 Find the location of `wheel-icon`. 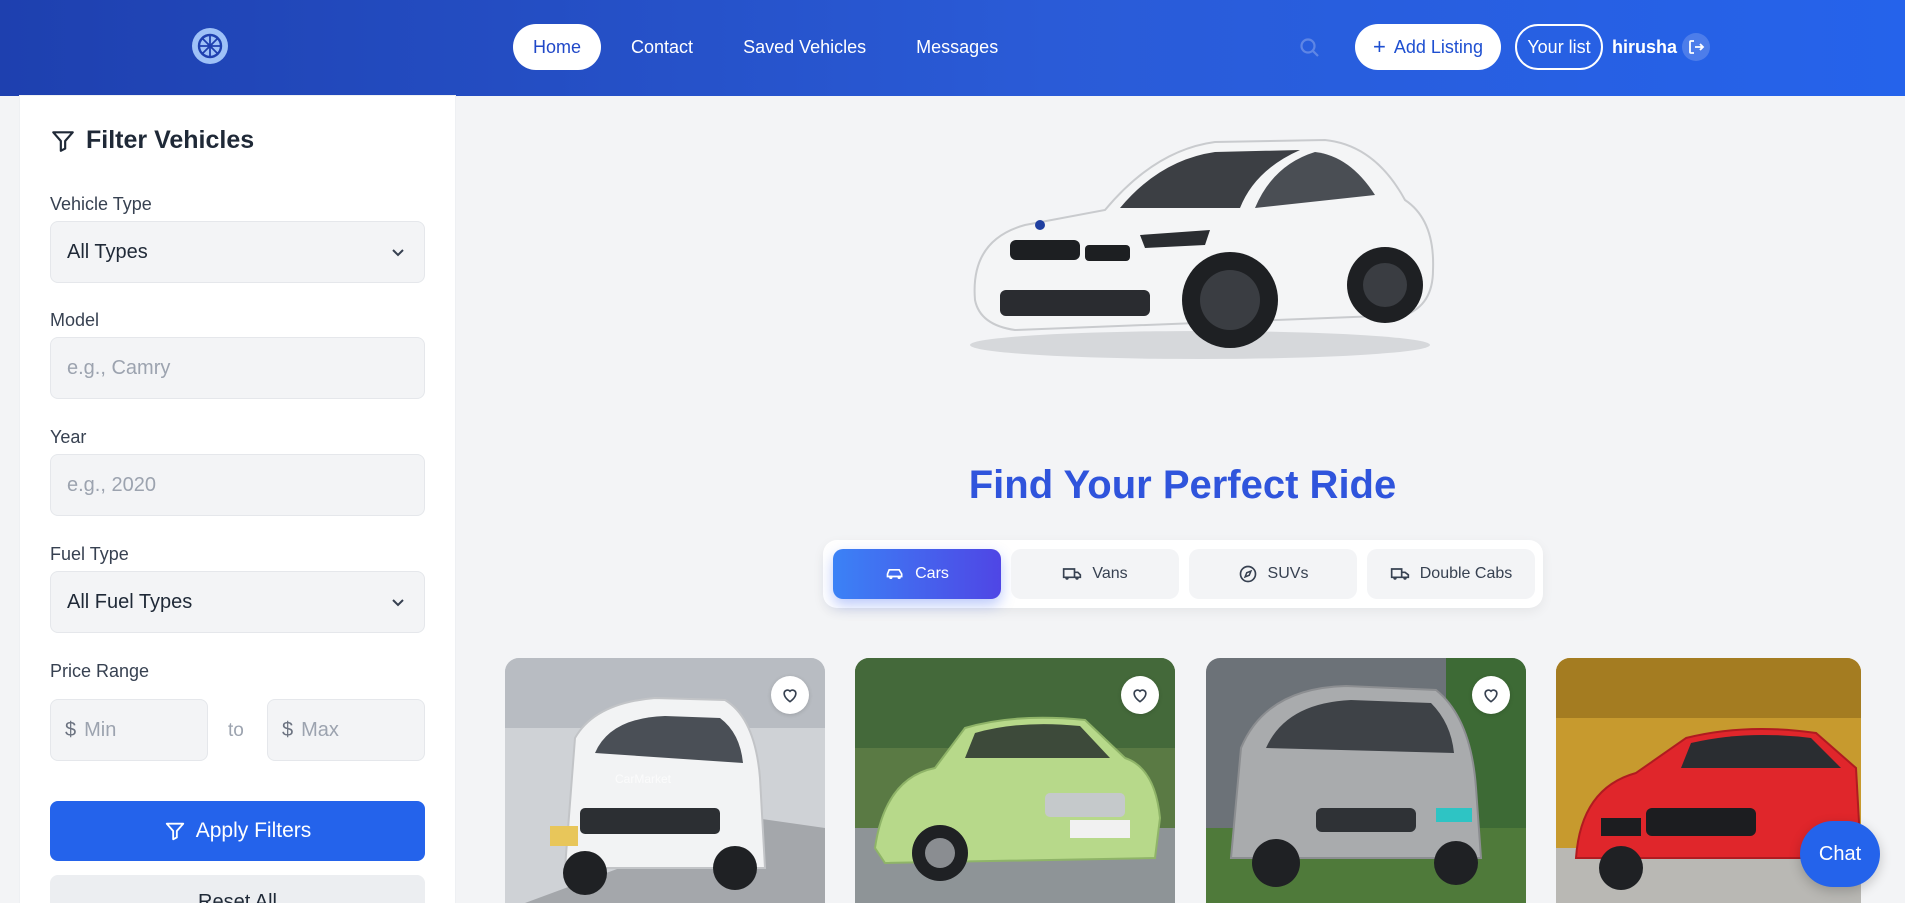

wheel-icon is located at coordinates (210, 46).